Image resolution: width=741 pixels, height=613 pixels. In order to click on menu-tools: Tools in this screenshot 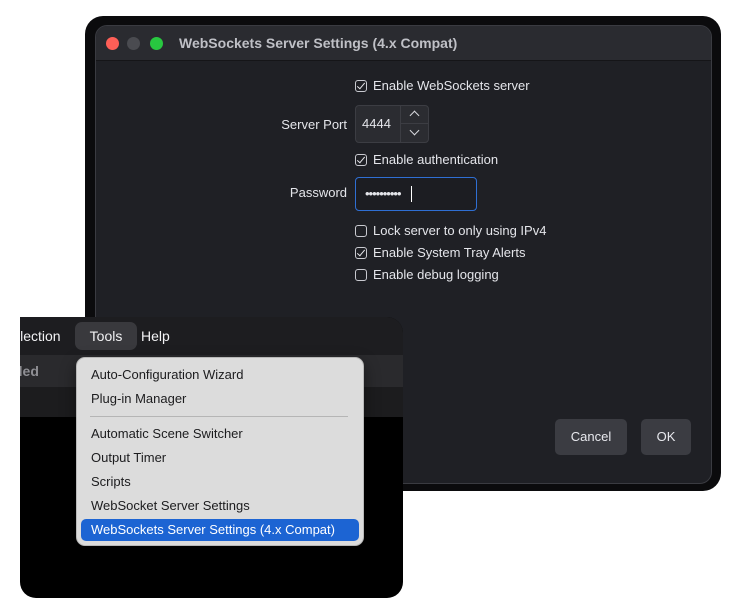, I will do `click(106, 336)`.